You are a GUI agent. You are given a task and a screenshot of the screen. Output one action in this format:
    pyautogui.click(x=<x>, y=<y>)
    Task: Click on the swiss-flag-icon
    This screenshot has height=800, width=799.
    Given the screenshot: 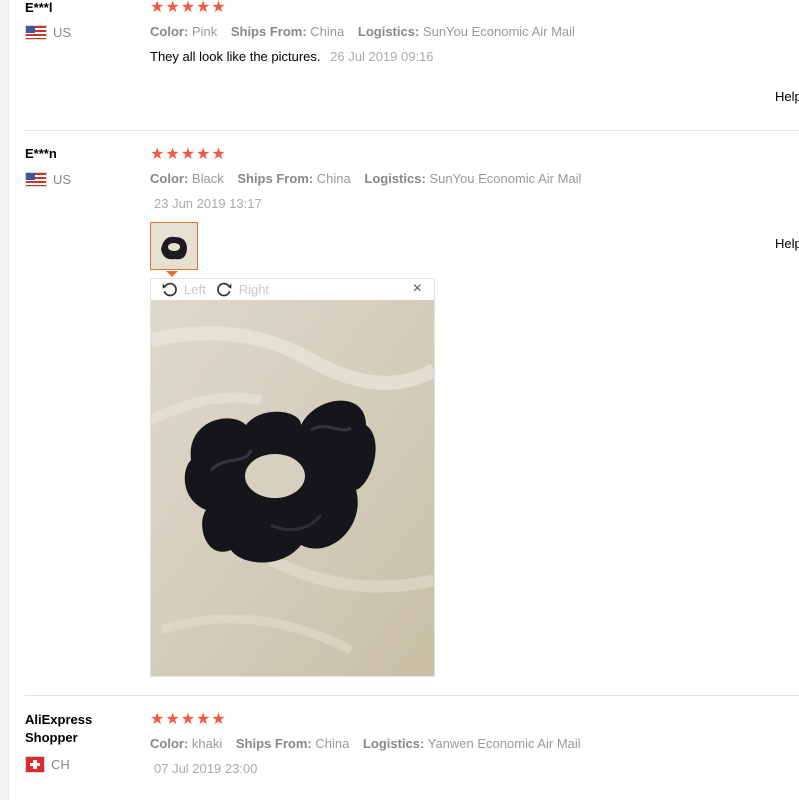 What is the action you would take?
    pyautogui.click(x=35, y=764)
    